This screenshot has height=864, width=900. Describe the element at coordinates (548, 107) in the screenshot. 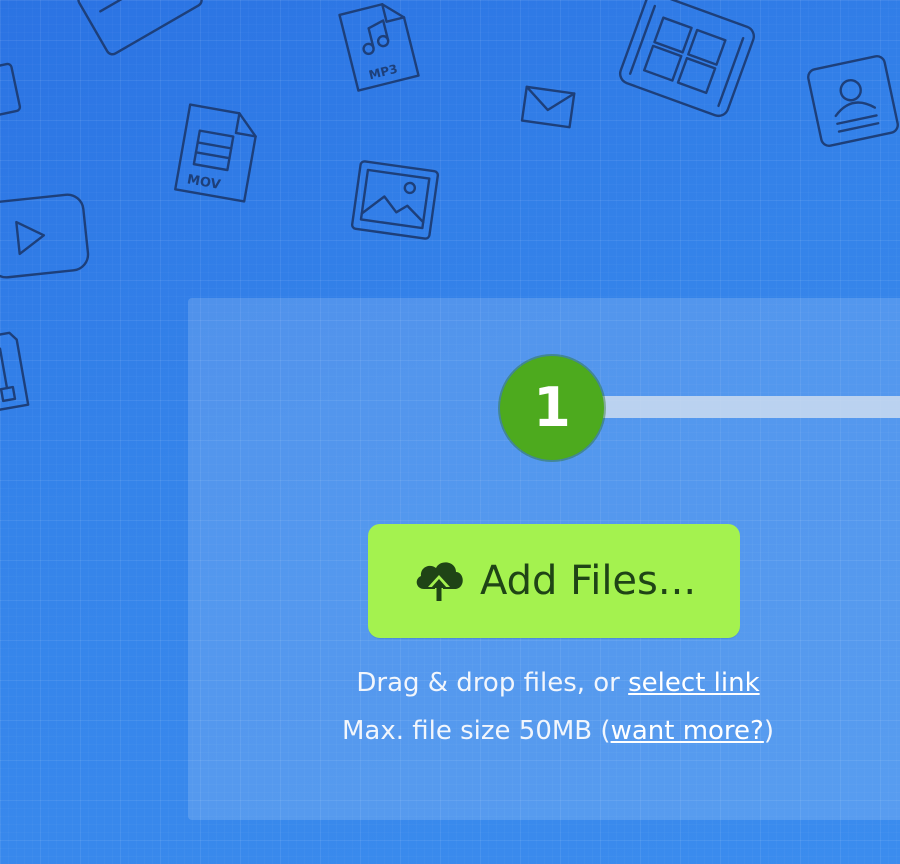

I see `mail-icon` at that location.